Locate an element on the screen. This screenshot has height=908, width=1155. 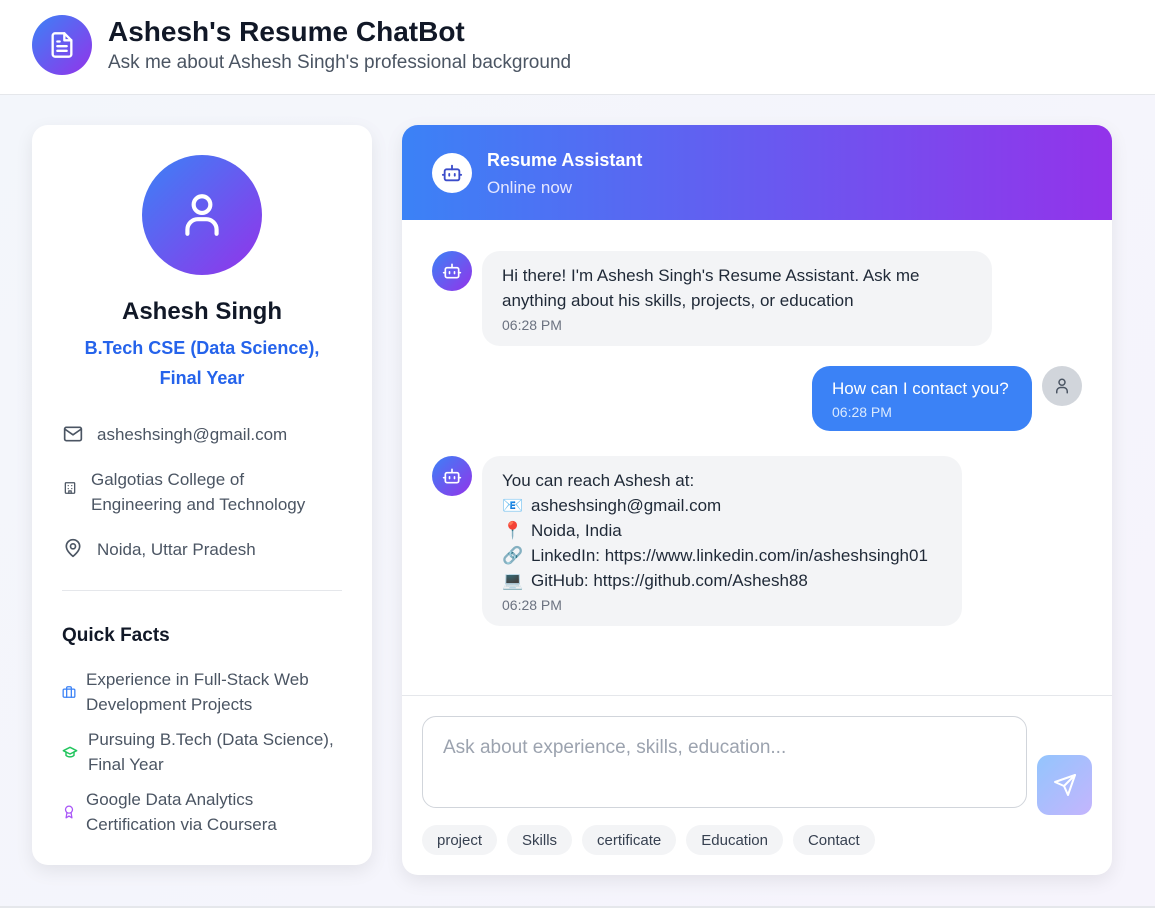
message-text: You can reach Ashesh at: is located at coordinates (598, 480).